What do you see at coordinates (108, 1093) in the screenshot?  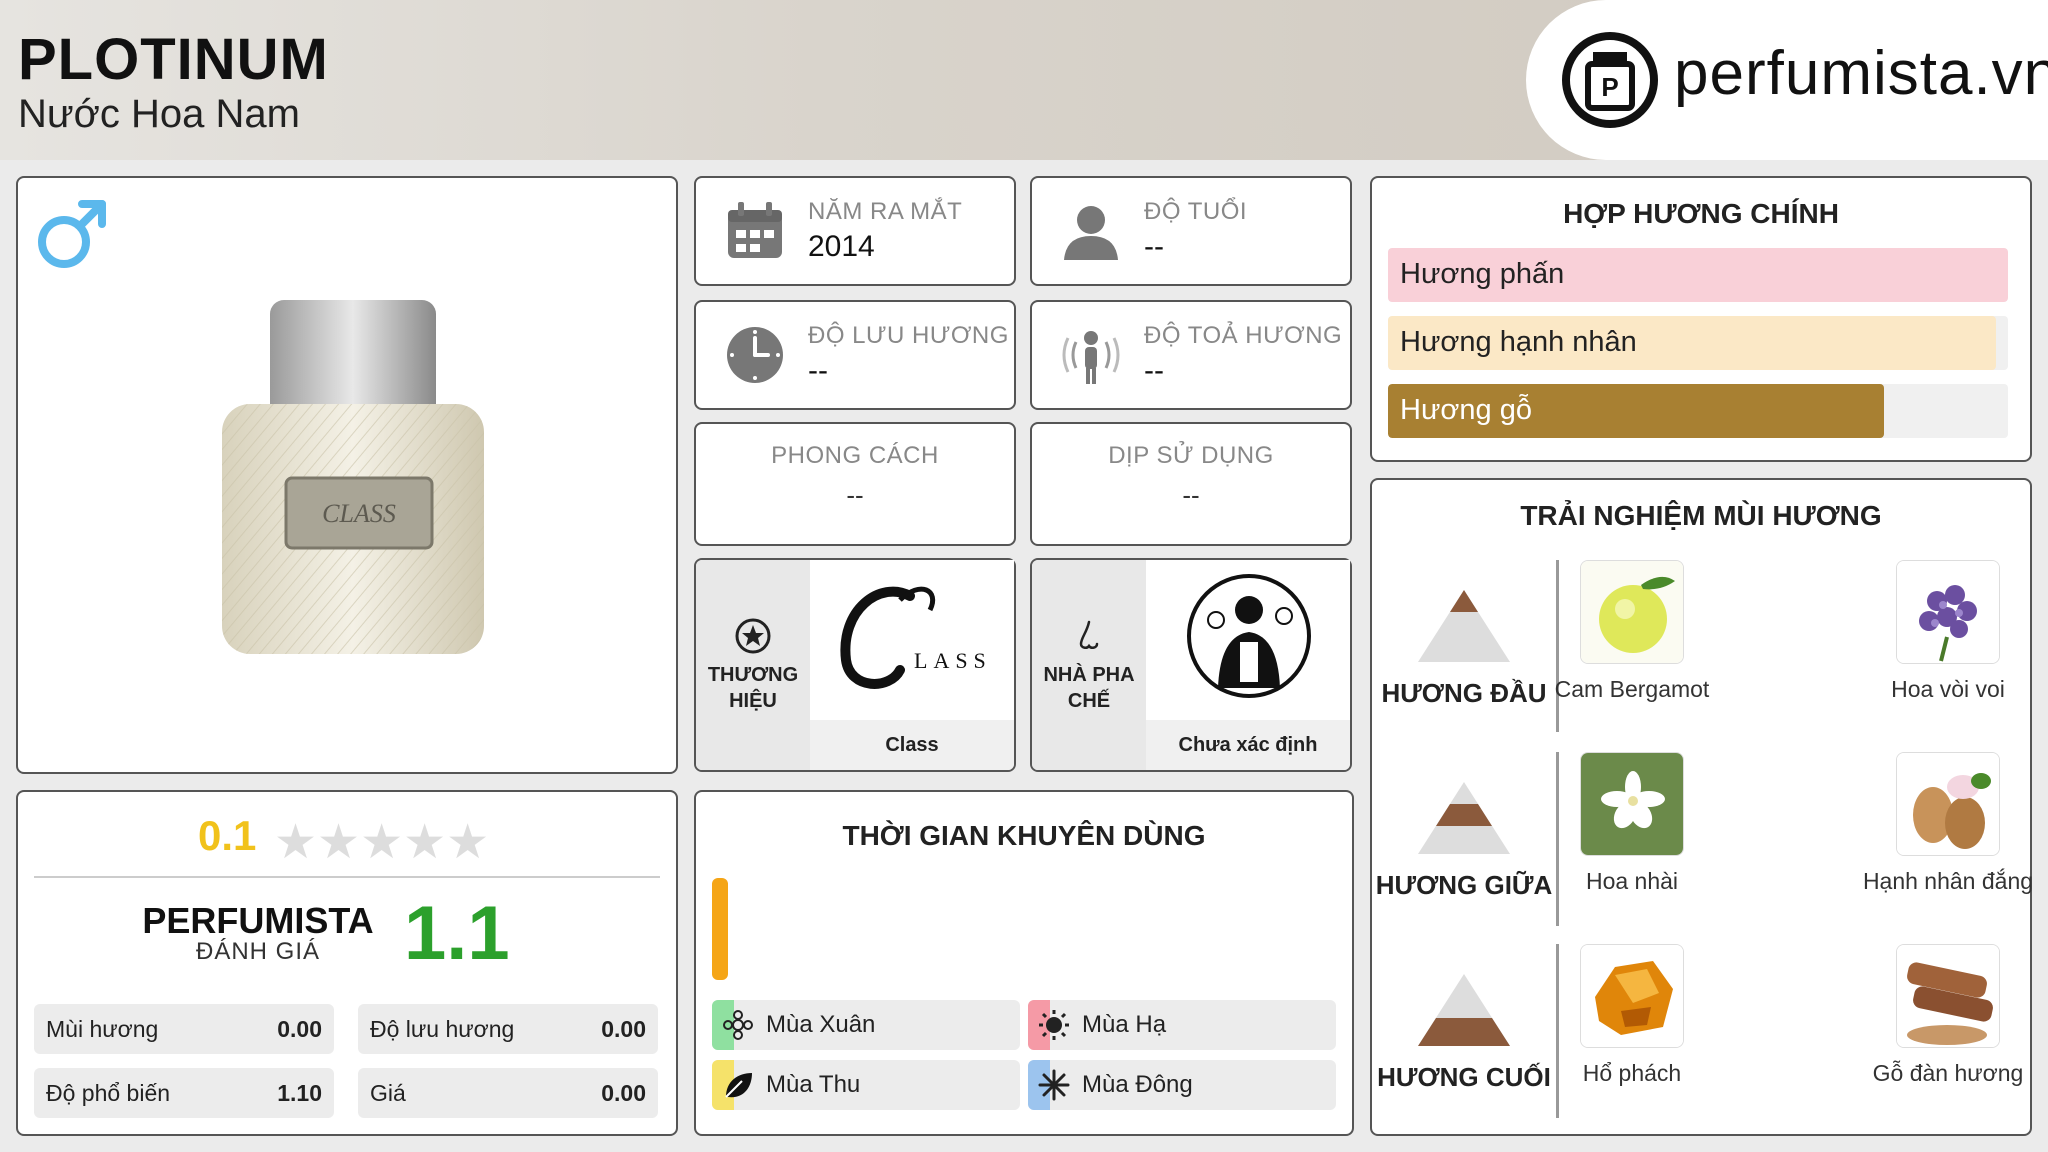 I see `metric-label: Độ phổ biến` at bounding box center [108, 1093].